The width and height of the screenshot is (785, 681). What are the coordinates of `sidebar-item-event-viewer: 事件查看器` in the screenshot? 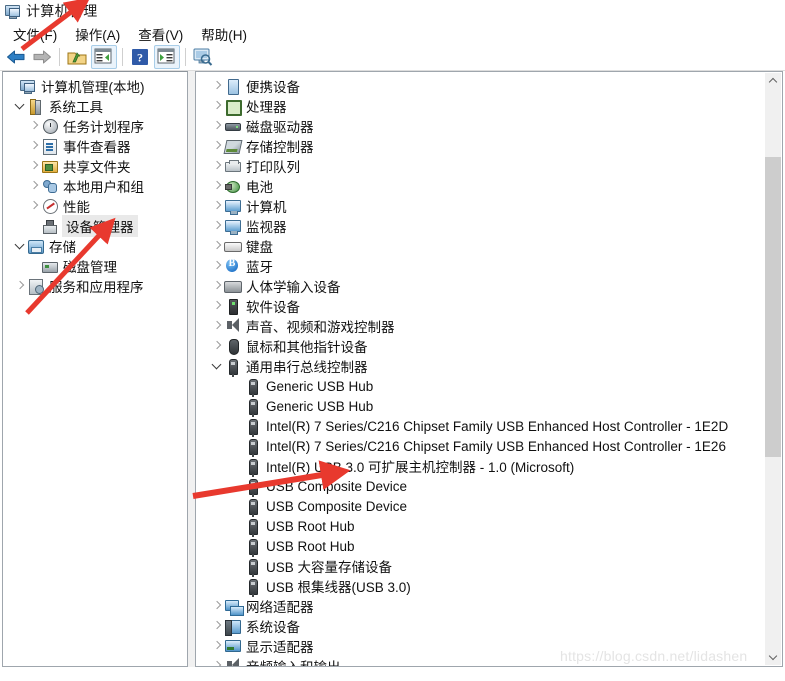 It's located at (95, 146).